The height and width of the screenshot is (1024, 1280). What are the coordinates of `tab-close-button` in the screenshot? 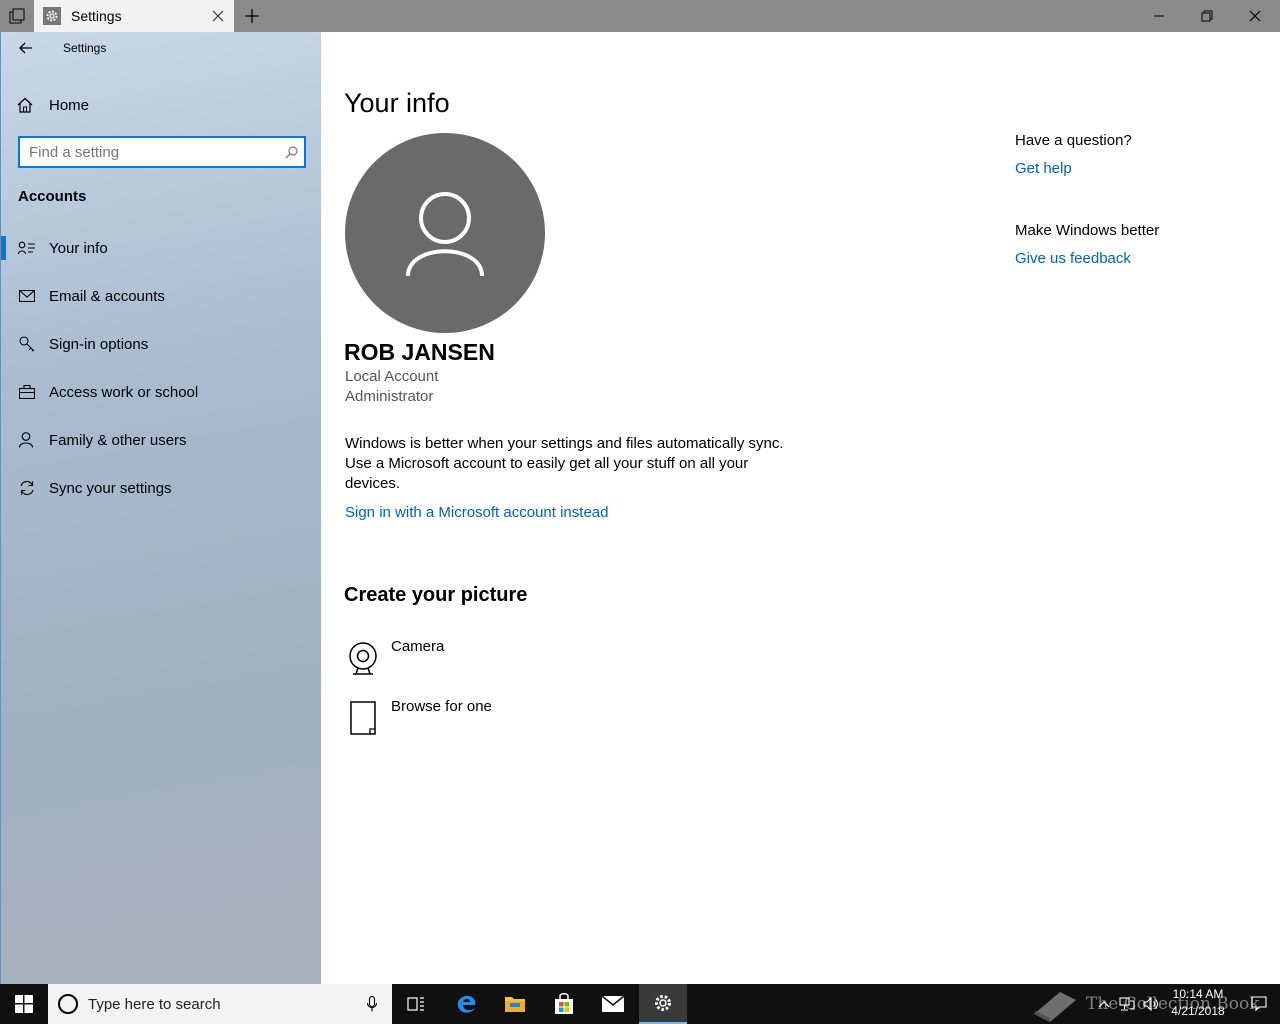 It's located at (218, 16).